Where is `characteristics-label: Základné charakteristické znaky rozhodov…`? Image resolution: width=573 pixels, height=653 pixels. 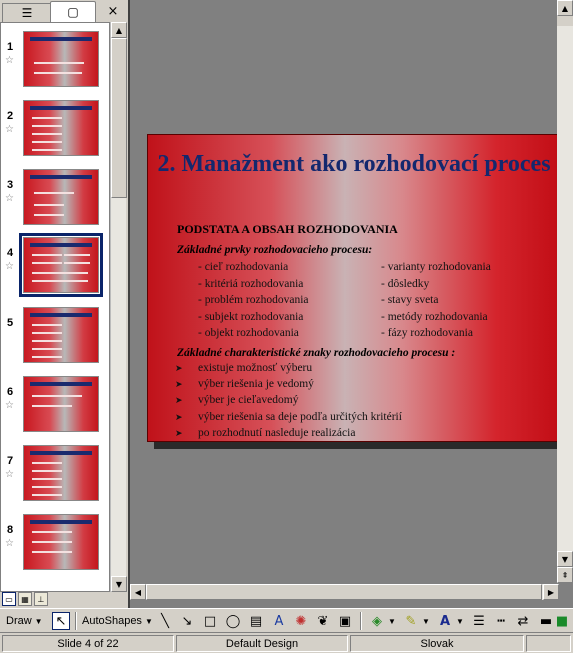
characteristics-label: Základné charakteristické znaky rozhodov… is located at coordinates (316, 353).